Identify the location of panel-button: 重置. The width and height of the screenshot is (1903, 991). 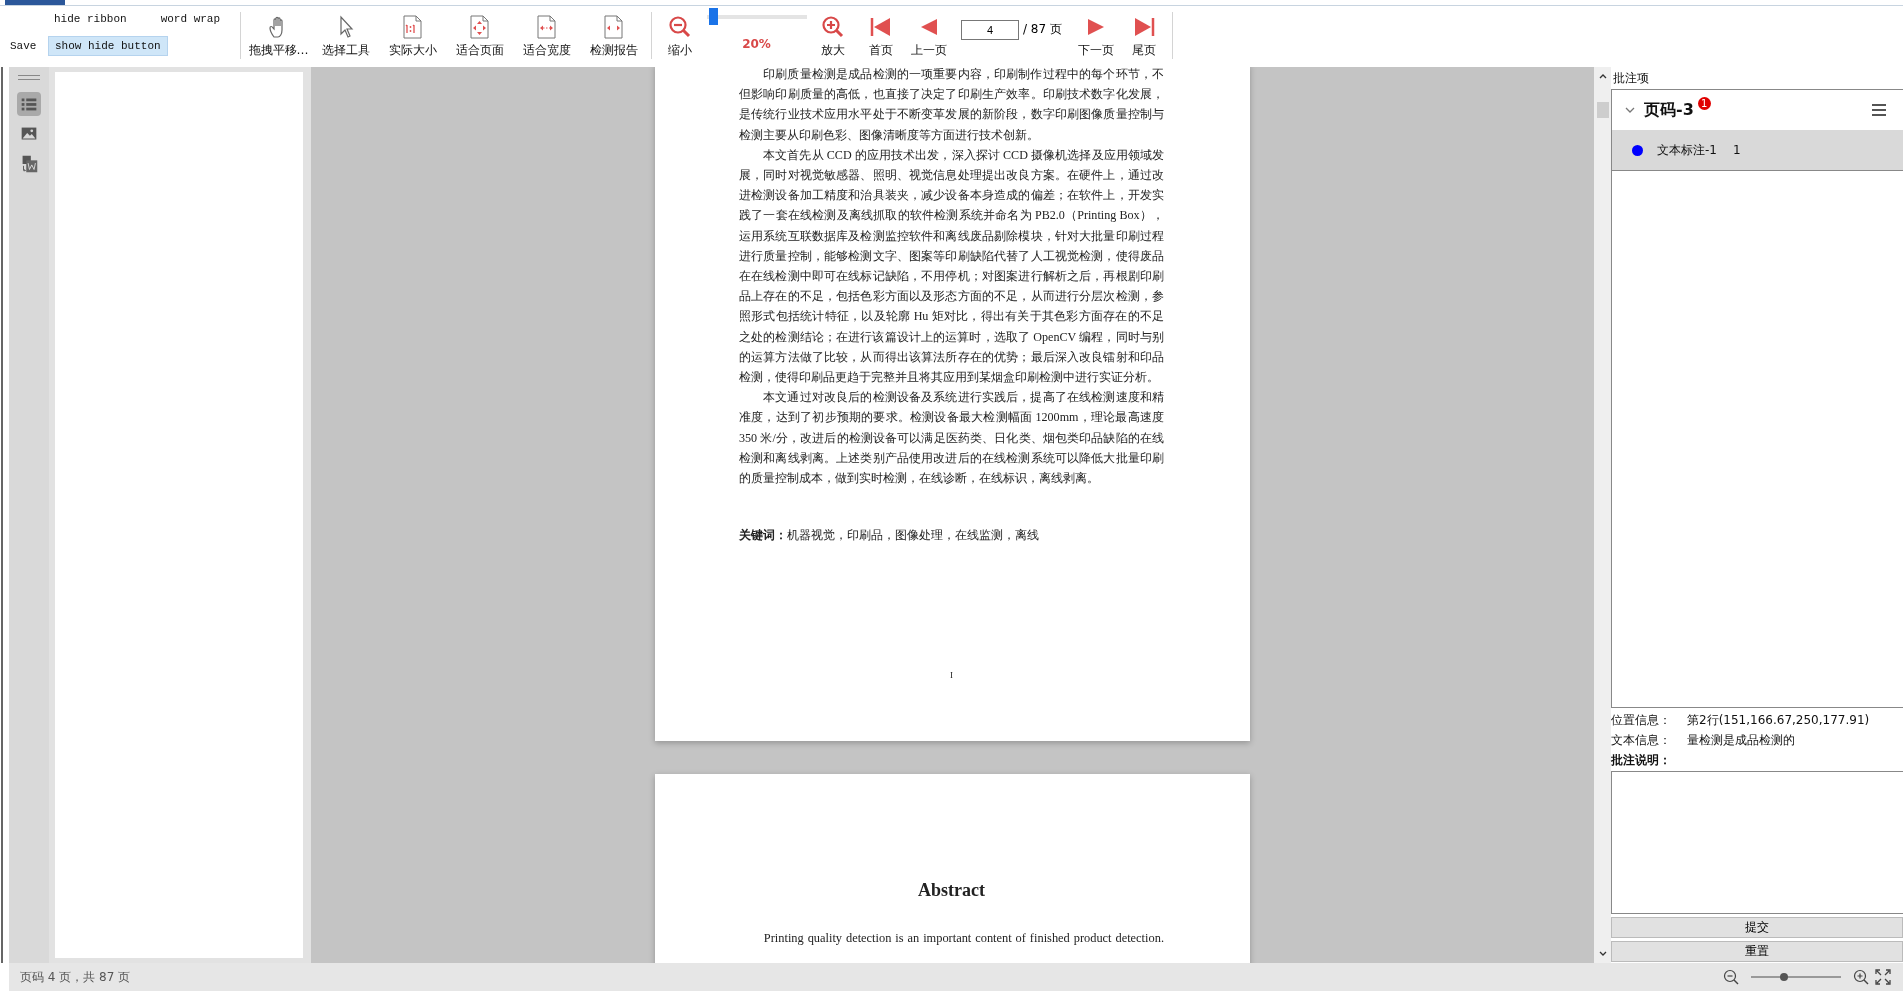
(1757, 951).